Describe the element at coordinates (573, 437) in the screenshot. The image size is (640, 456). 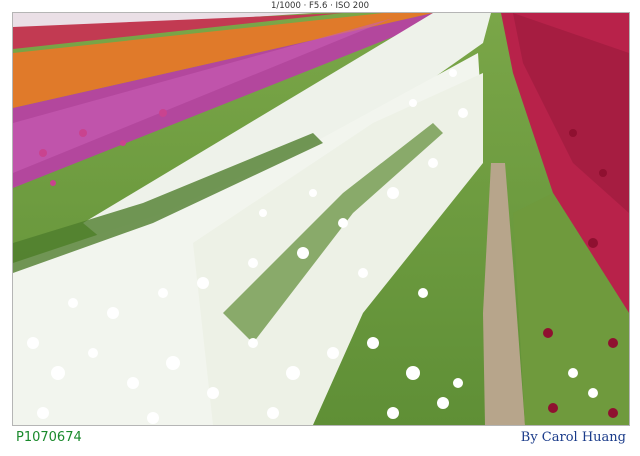
I see `photo-credit: By Carol Huang` at that location.